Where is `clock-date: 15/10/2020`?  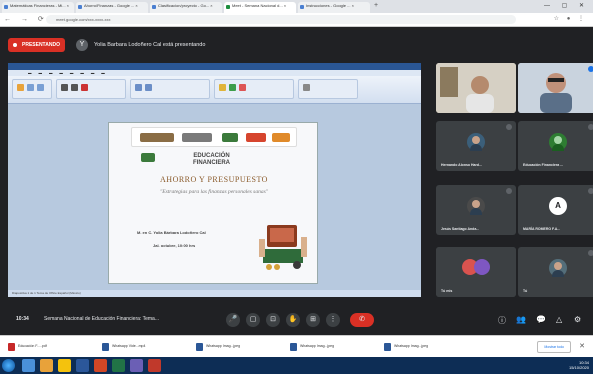
clock-date: 15/10/2020 is located at coordinates (578, 367).